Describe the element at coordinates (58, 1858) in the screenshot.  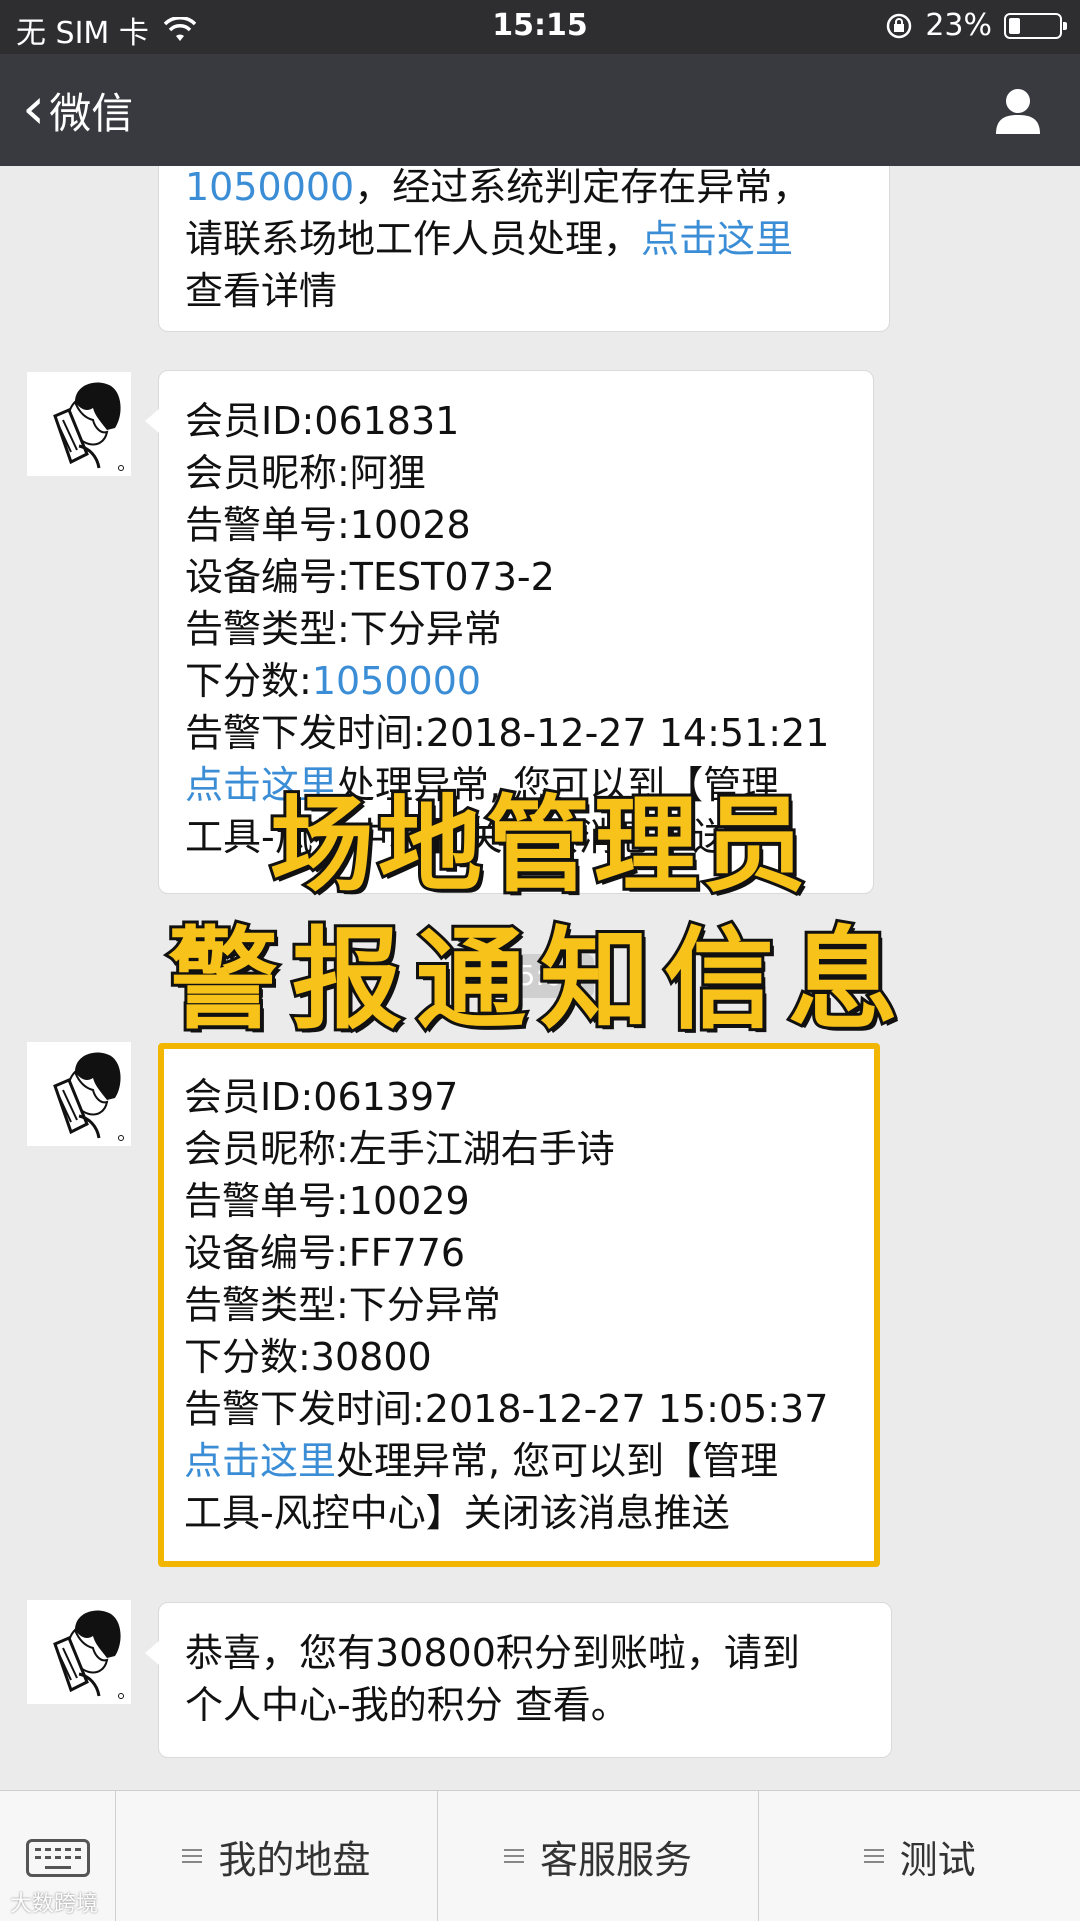
I see `keyboard-icon` at that location.